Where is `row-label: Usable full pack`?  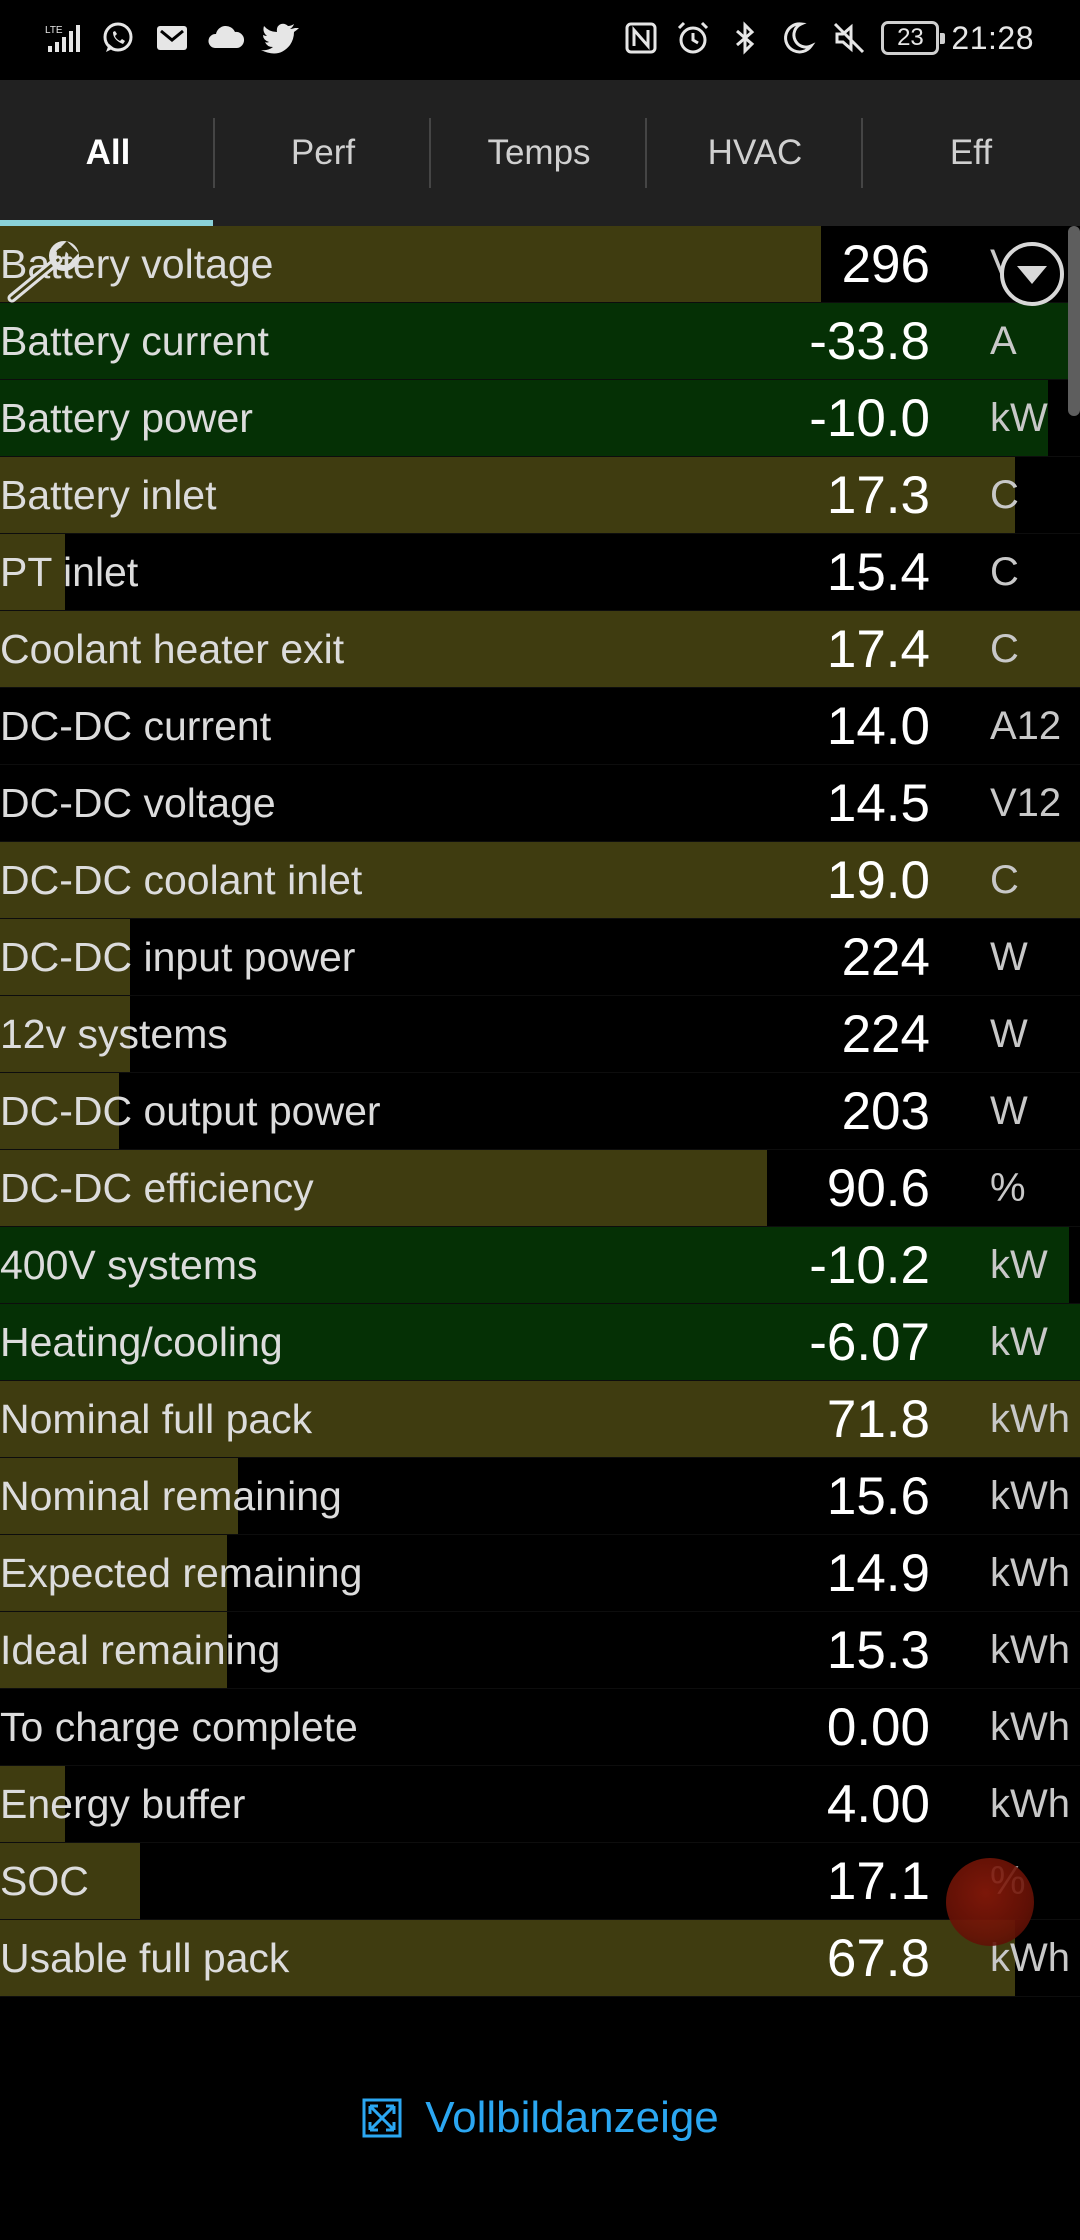
row-label: Usable full pack is located at coordinates (145, 1957).